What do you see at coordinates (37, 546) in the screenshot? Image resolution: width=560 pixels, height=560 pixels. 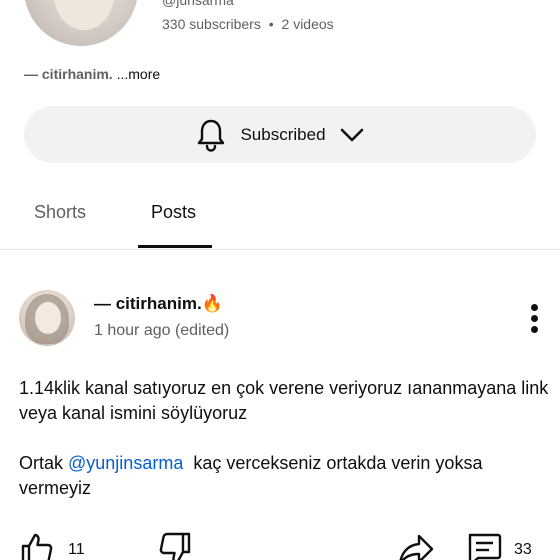 I see `like-icon` at bounding box center [37, 546].